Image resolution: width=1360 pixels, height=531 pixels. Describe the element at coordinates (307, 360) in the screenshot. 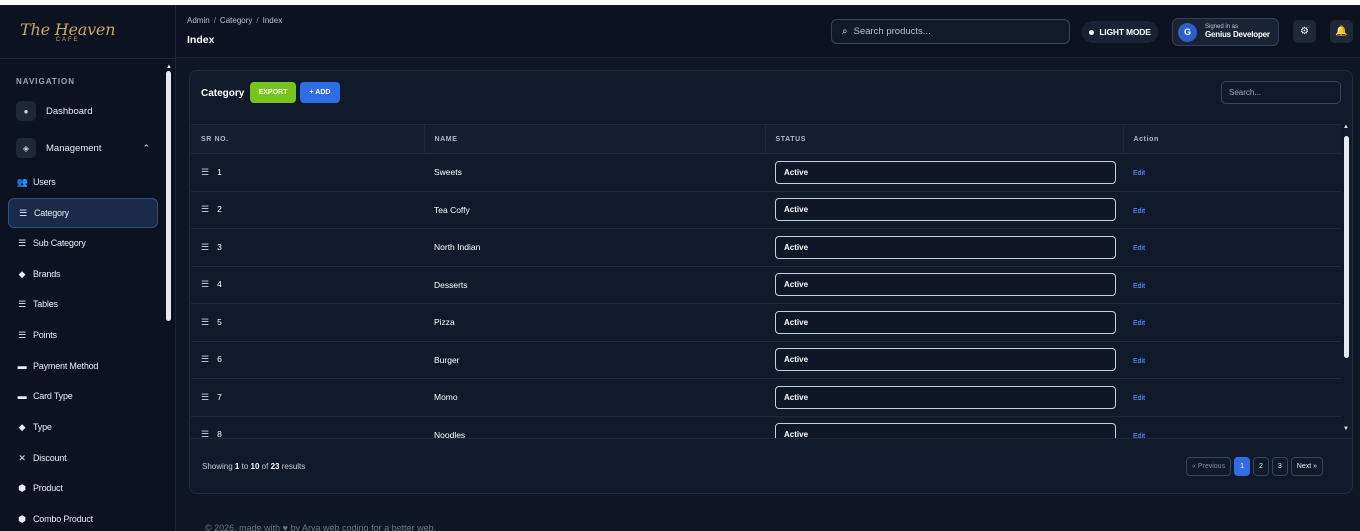

I see `cell-sr: ☰ 6` at that location.